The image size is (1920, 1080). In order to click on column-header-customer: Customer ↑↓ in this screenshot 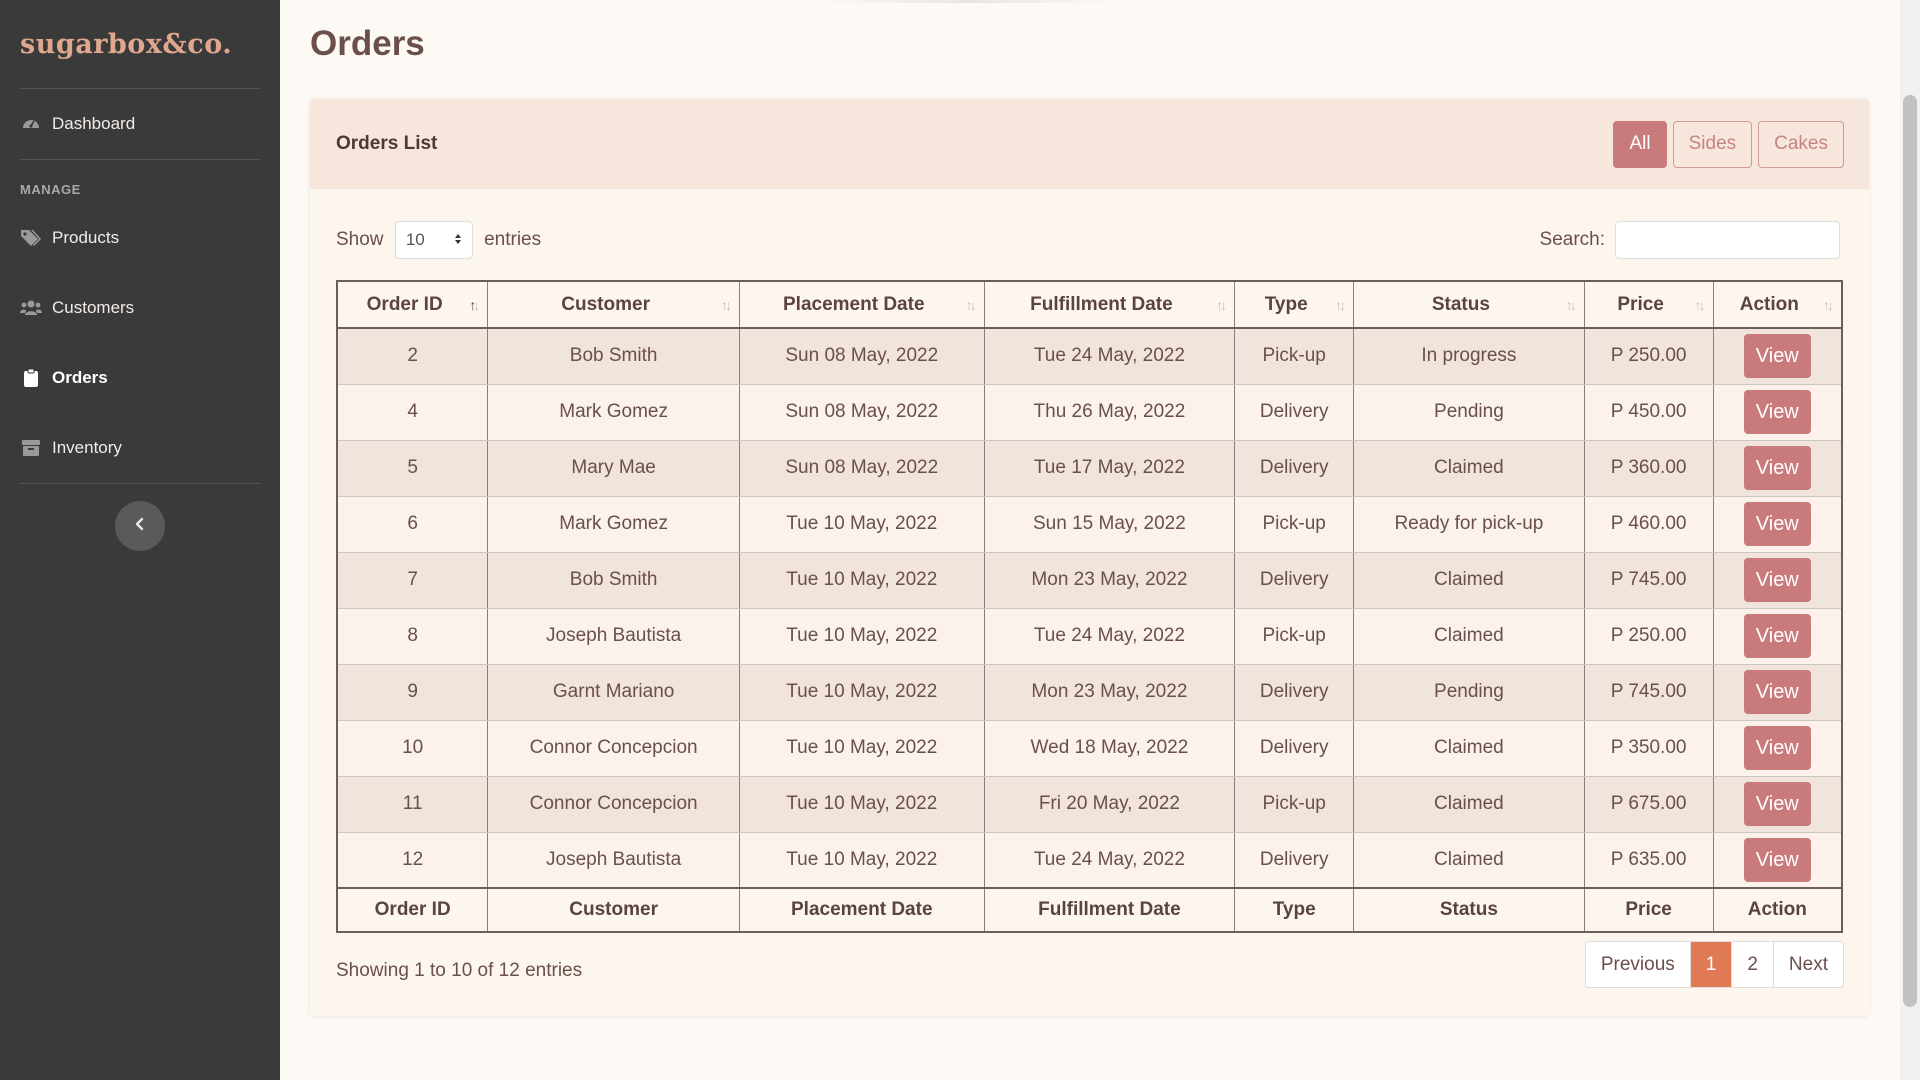, I will do `click(613, 304)`.